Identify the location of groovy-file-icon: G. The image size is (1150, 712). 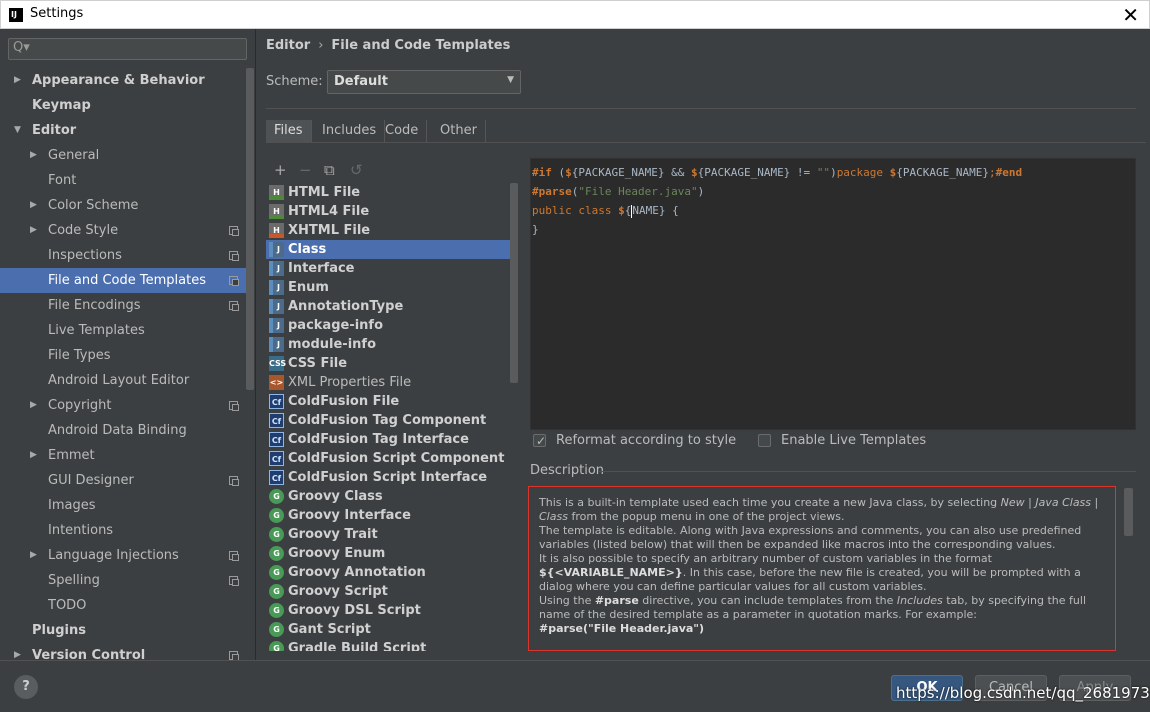
(276, 496).